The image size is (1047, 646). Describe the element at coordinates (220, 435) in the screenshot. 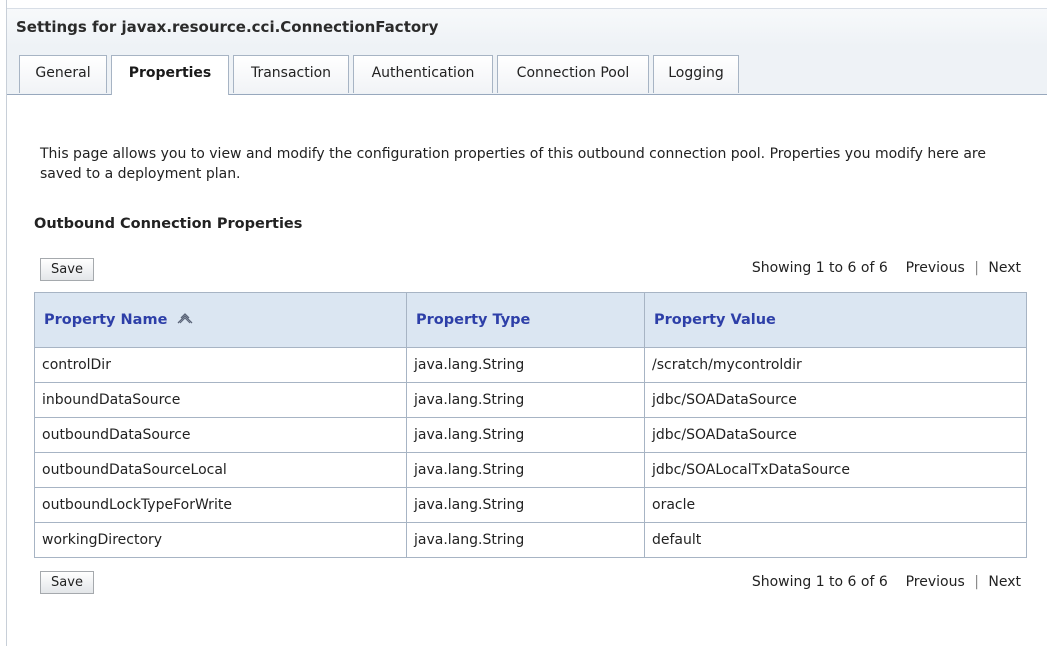

I see `cell-property-name: outboundDataSource` at that location.